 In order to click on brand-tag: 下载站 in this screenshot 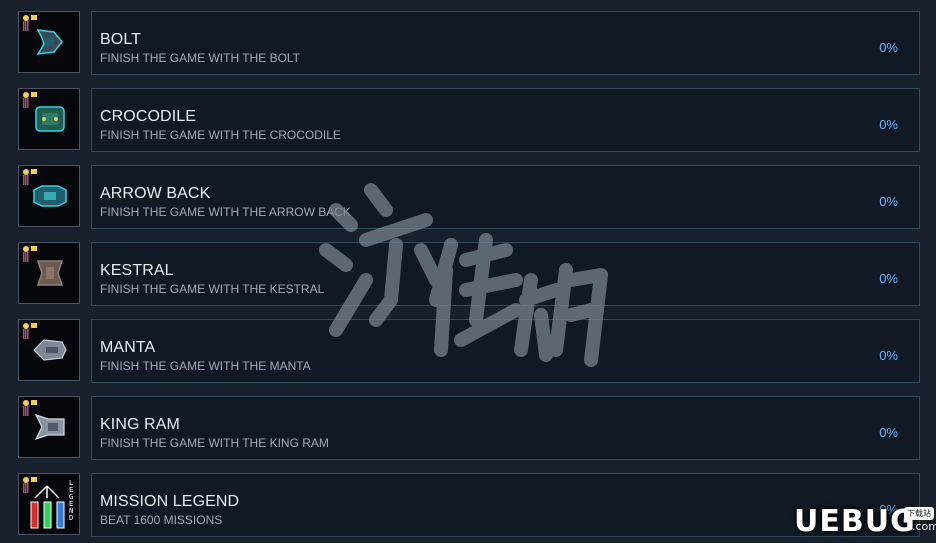, I will do `click(919, 513)`.